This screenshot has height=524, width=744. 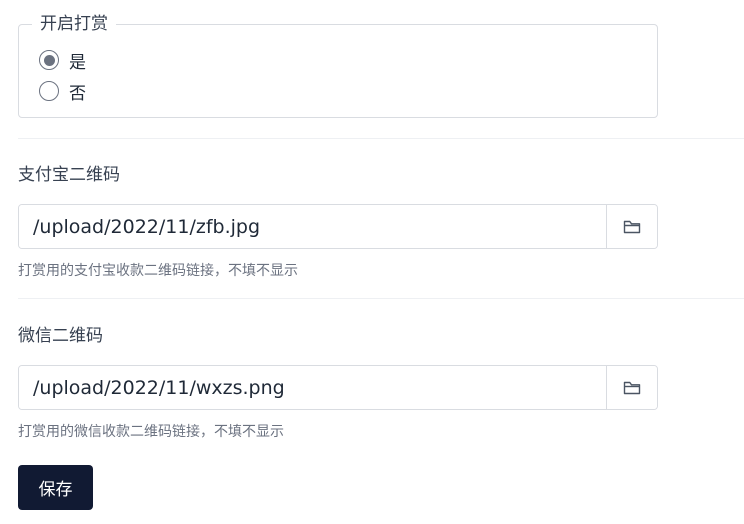 I want to click on wechat-qr-label: 微信二维码, so click(x=60, y=336).